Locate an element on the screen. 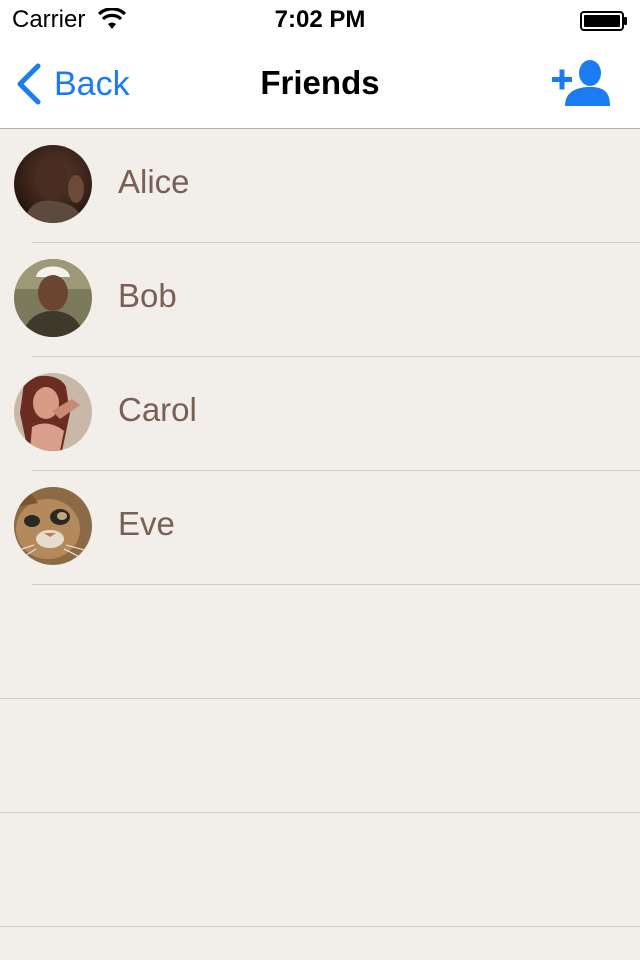 This screenshot has width=640, height=960. status-bar: Carrier 7:02 PM is located at coordinates (320, 20).